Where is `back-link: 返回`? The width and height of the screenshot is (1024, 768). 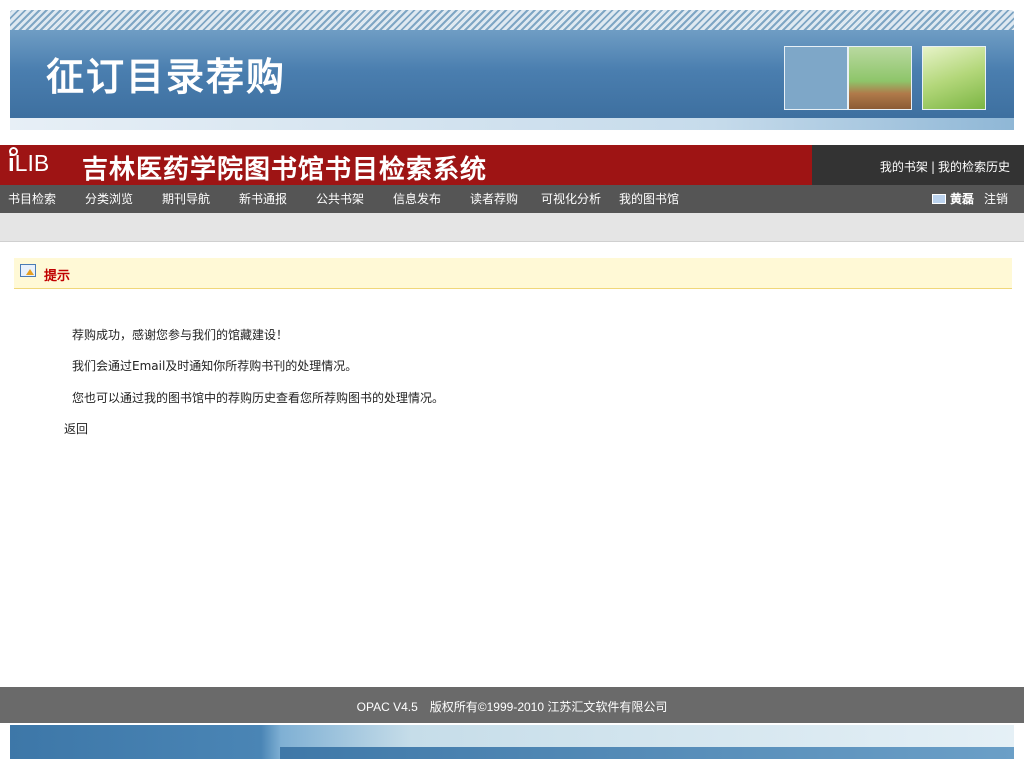 back-link: 返回 is located at coordinates (76, 428).